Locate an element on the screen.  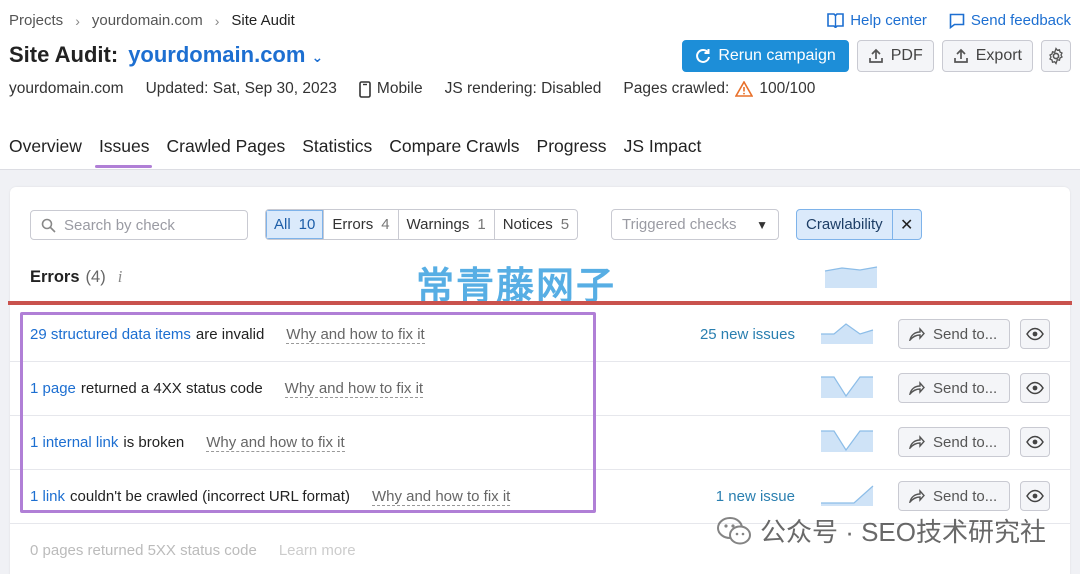
issue-description: 0 pages returned 5XX status code is located at coordinates (143, 550).